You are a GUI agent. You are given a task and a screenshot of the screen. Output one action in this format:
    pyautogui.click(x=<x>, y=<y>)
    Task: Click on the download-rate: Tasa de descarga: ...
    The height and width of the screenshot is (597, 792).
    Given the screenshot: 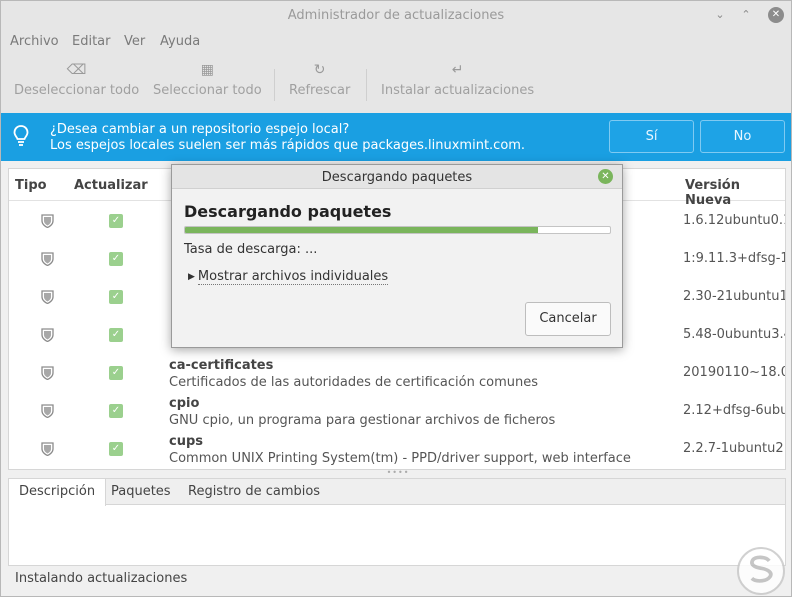 What is the action you would take?
    pyautogui.click(x=251, y=249)
    